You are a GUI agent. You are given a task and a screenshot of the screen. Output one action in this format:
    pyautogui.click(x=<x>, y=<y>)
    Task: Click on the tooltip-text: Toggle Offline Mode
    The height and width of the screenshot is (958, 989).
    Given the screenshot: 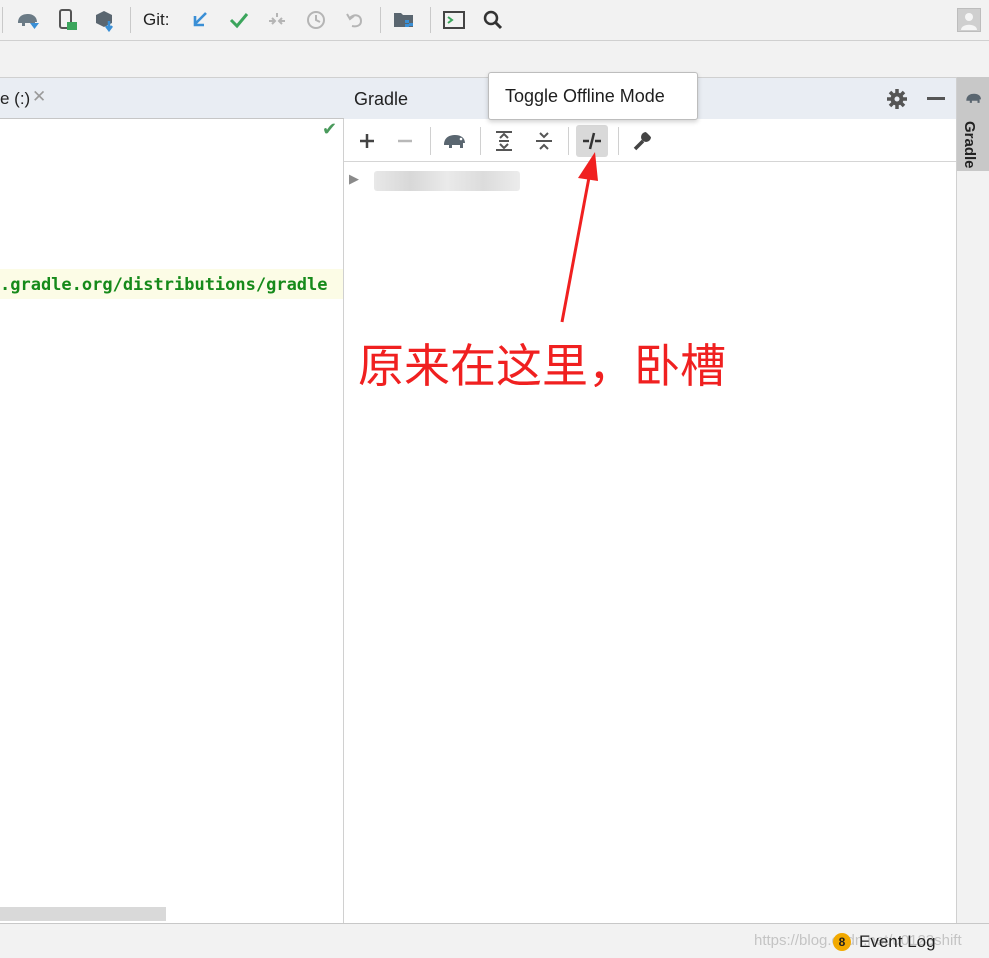 What is the action you would take?
    pyautogui.click(x=585, y=96)
    